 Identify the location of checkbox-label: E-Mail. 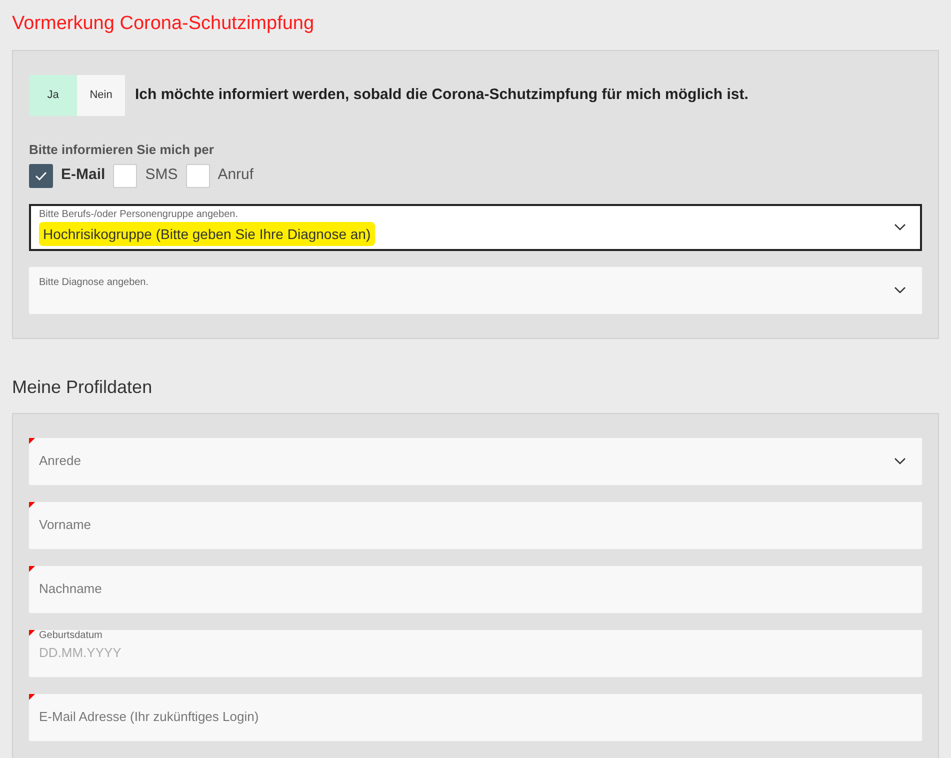
(83, 175).